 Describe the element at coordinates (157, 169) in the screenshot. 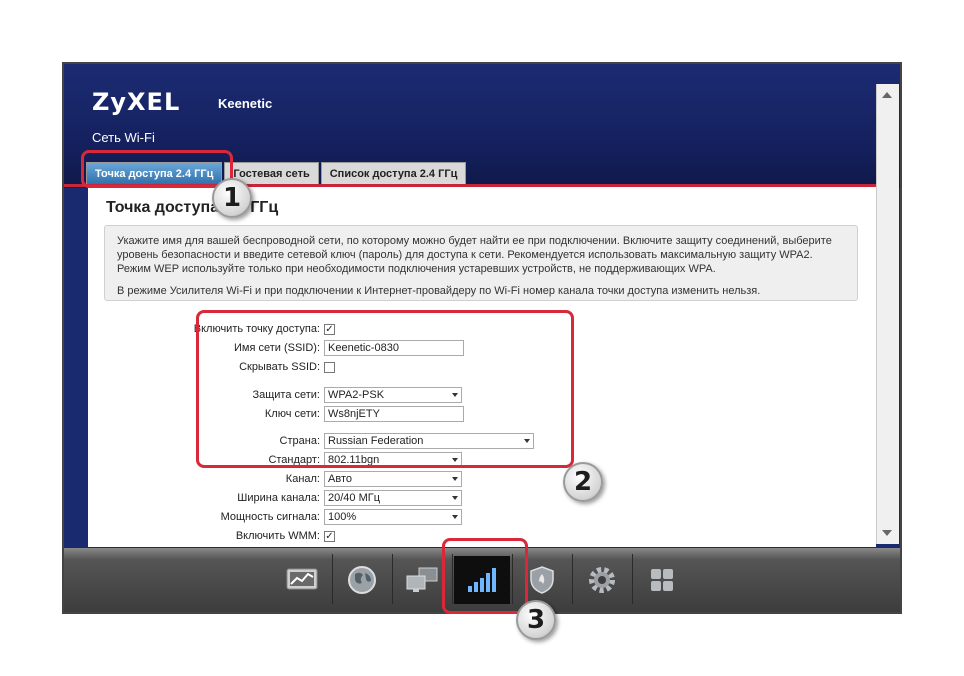

I see `annotation-box-tab` at that location.